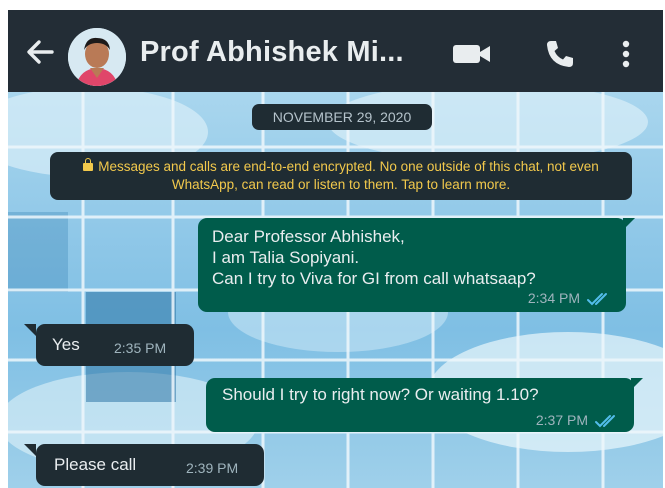 The height and width of the screenshot is (488, 665). What do you see at coordinates (553, 297) in the screenshot?
I see `message-time: 2:34 PM` at bounding box center [553, 297].